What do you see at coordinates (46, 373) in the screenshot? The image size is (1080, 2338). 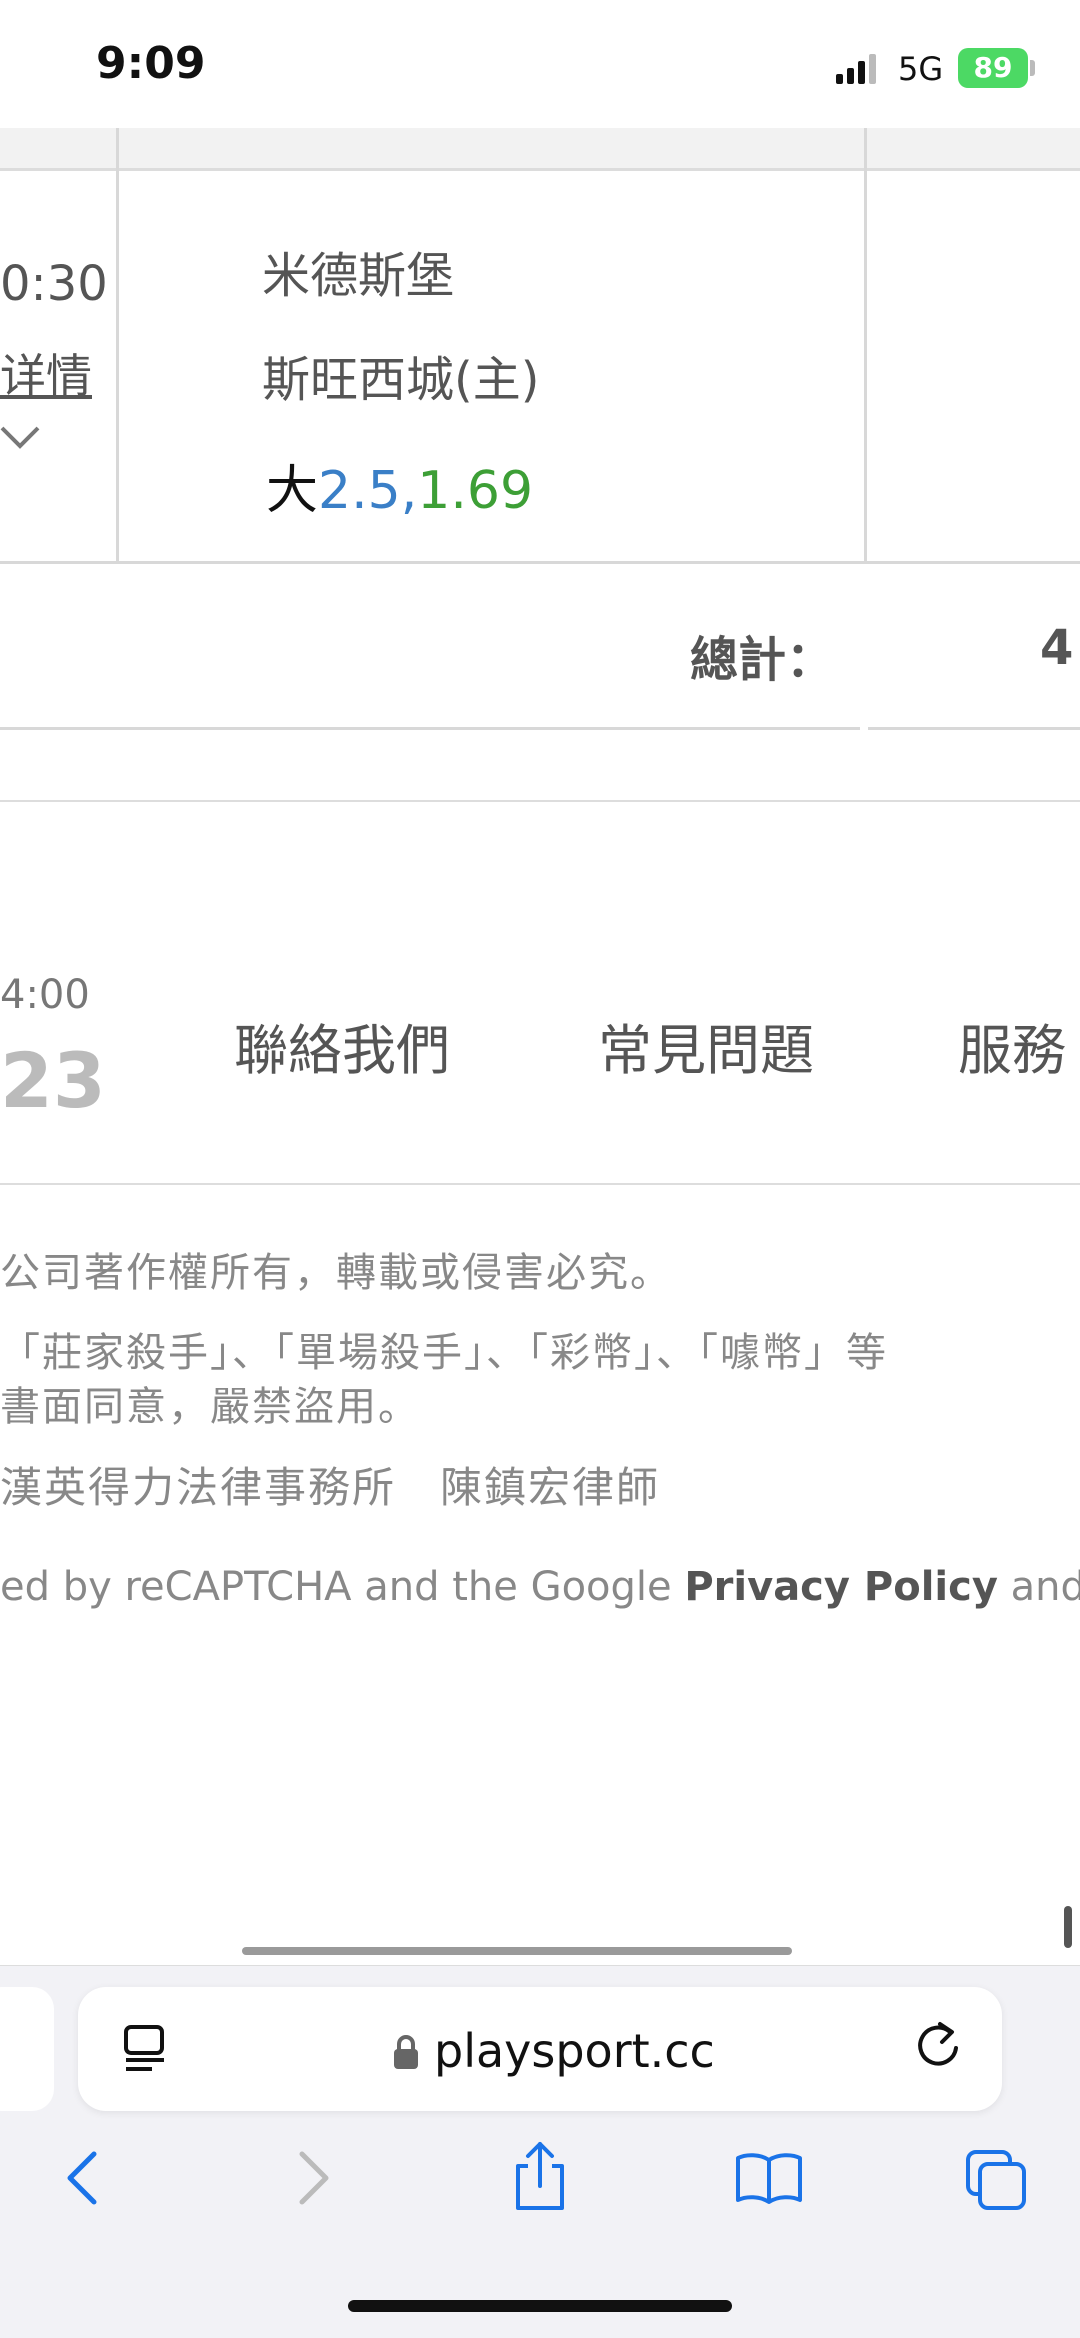 I see `match-detail-link: 详情` at bounding box center [46, 373].